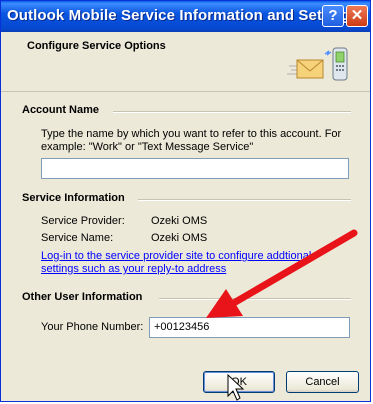  Describe the element at coordinates (96, 46) in the screenshot. I see `header-title: Configure Service Options` at that location.